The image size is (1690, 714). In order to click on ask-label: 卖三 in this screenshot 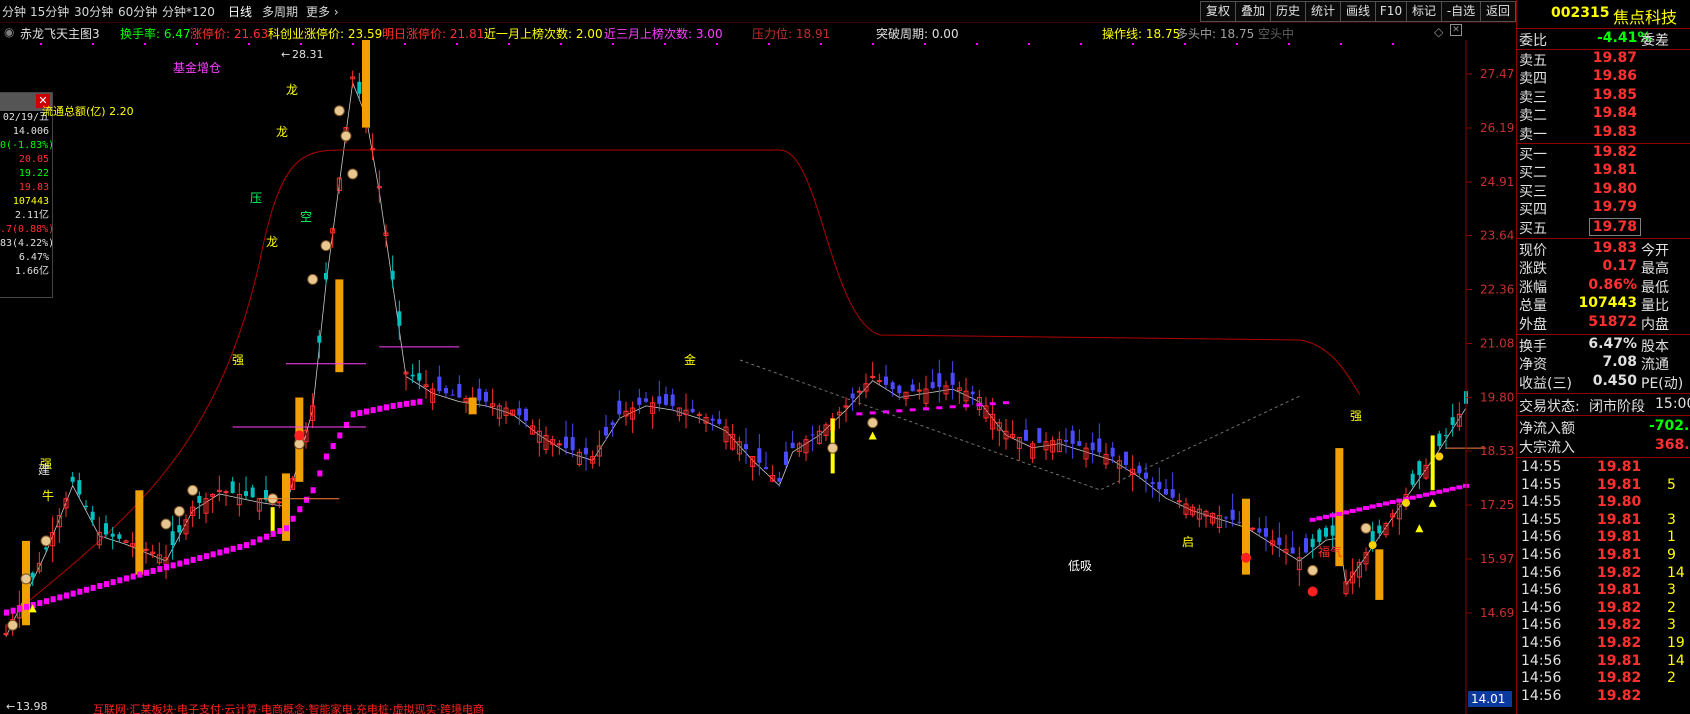, I will do `click(1533, 97)`.